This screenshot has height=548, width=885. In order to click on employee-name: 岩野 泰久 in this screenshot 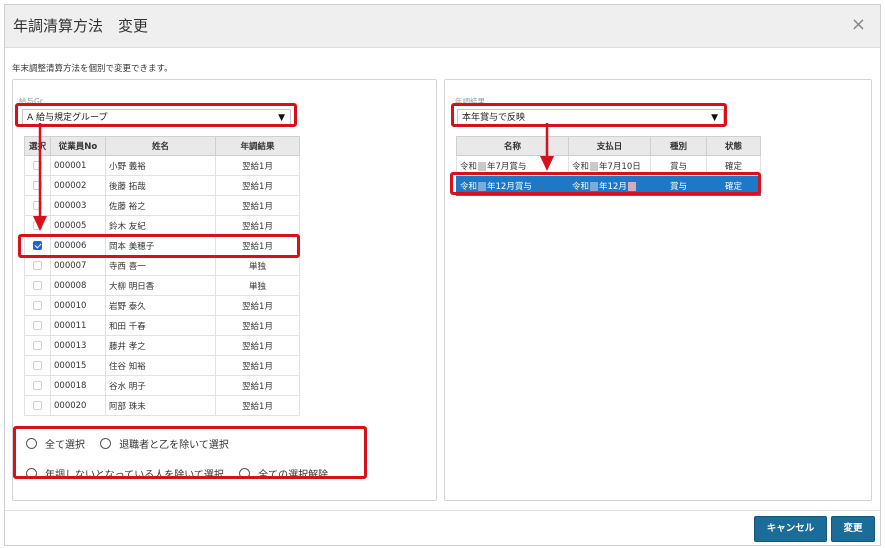, I will do `click(160, 305)`.